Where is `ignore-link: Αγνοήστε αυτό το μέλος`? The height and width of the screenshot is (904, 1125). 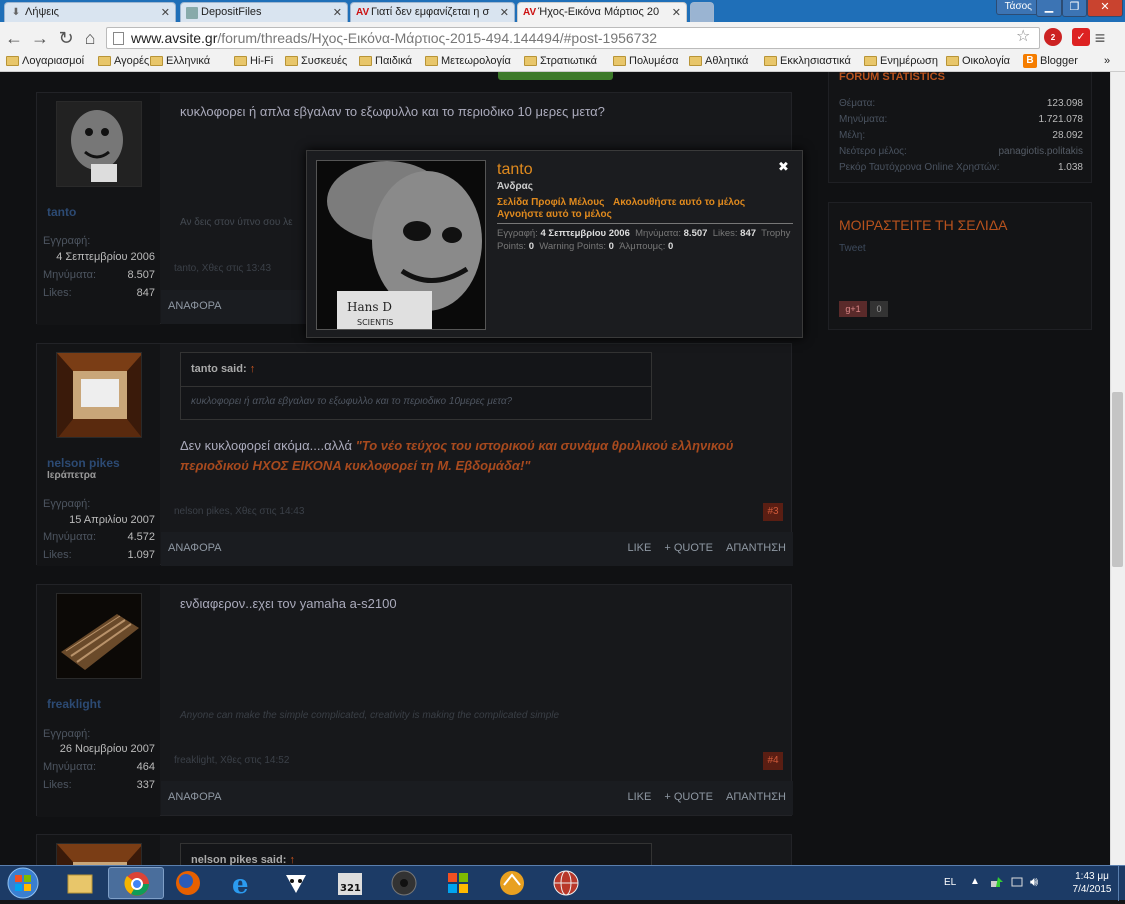 ignore-link: Αγνοήστε αυτό το μέλος is located at coordinates (554, 214).